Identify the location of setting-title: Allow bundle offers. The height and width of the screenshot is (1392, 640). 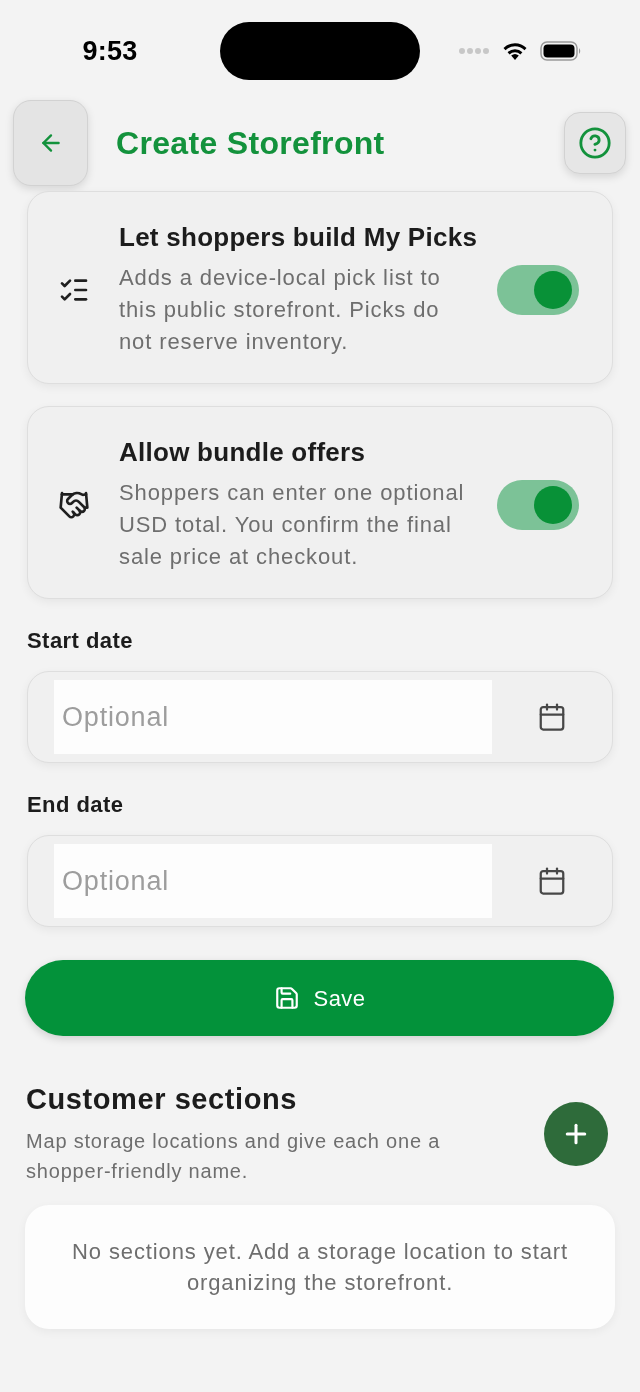
(243, 452).